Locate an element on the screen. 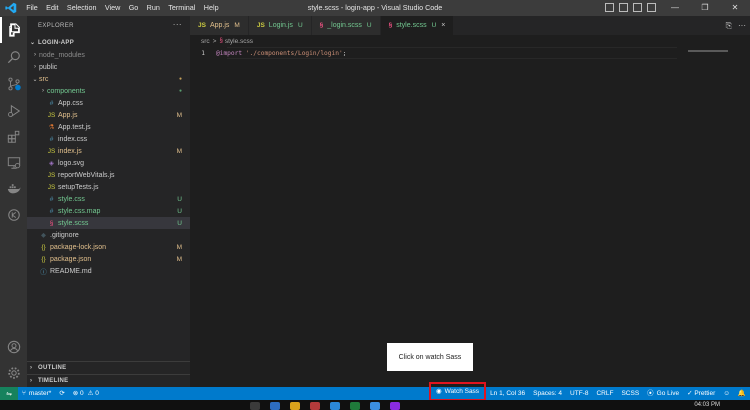 This screenshot has width=750, height=410. encoding: UTF-8 is located at coordinates (579, 393).